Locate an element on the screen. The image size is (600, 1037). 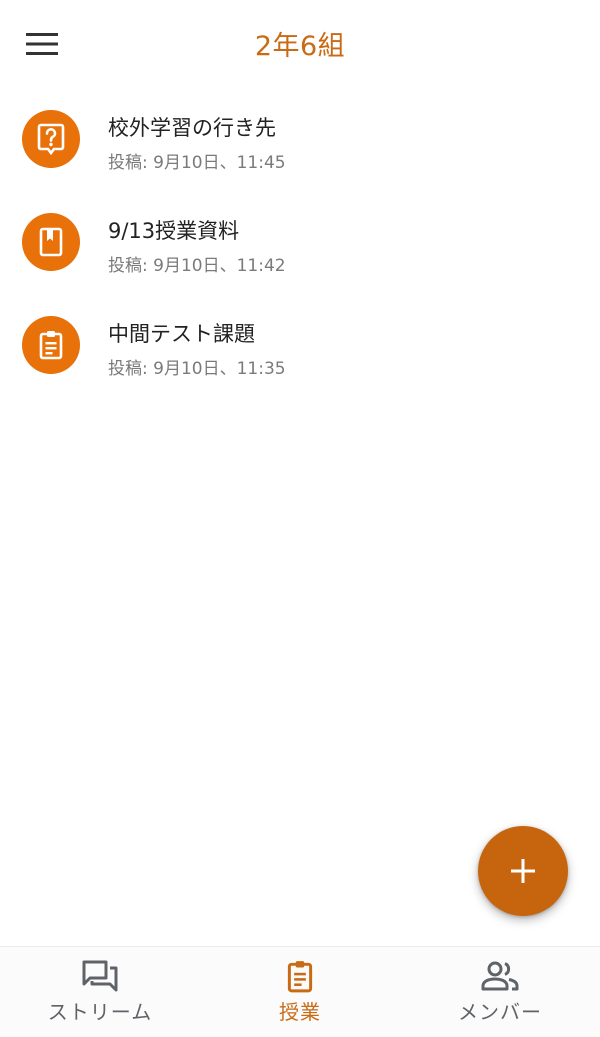
plus-icon is located at coordinates (523, 871).